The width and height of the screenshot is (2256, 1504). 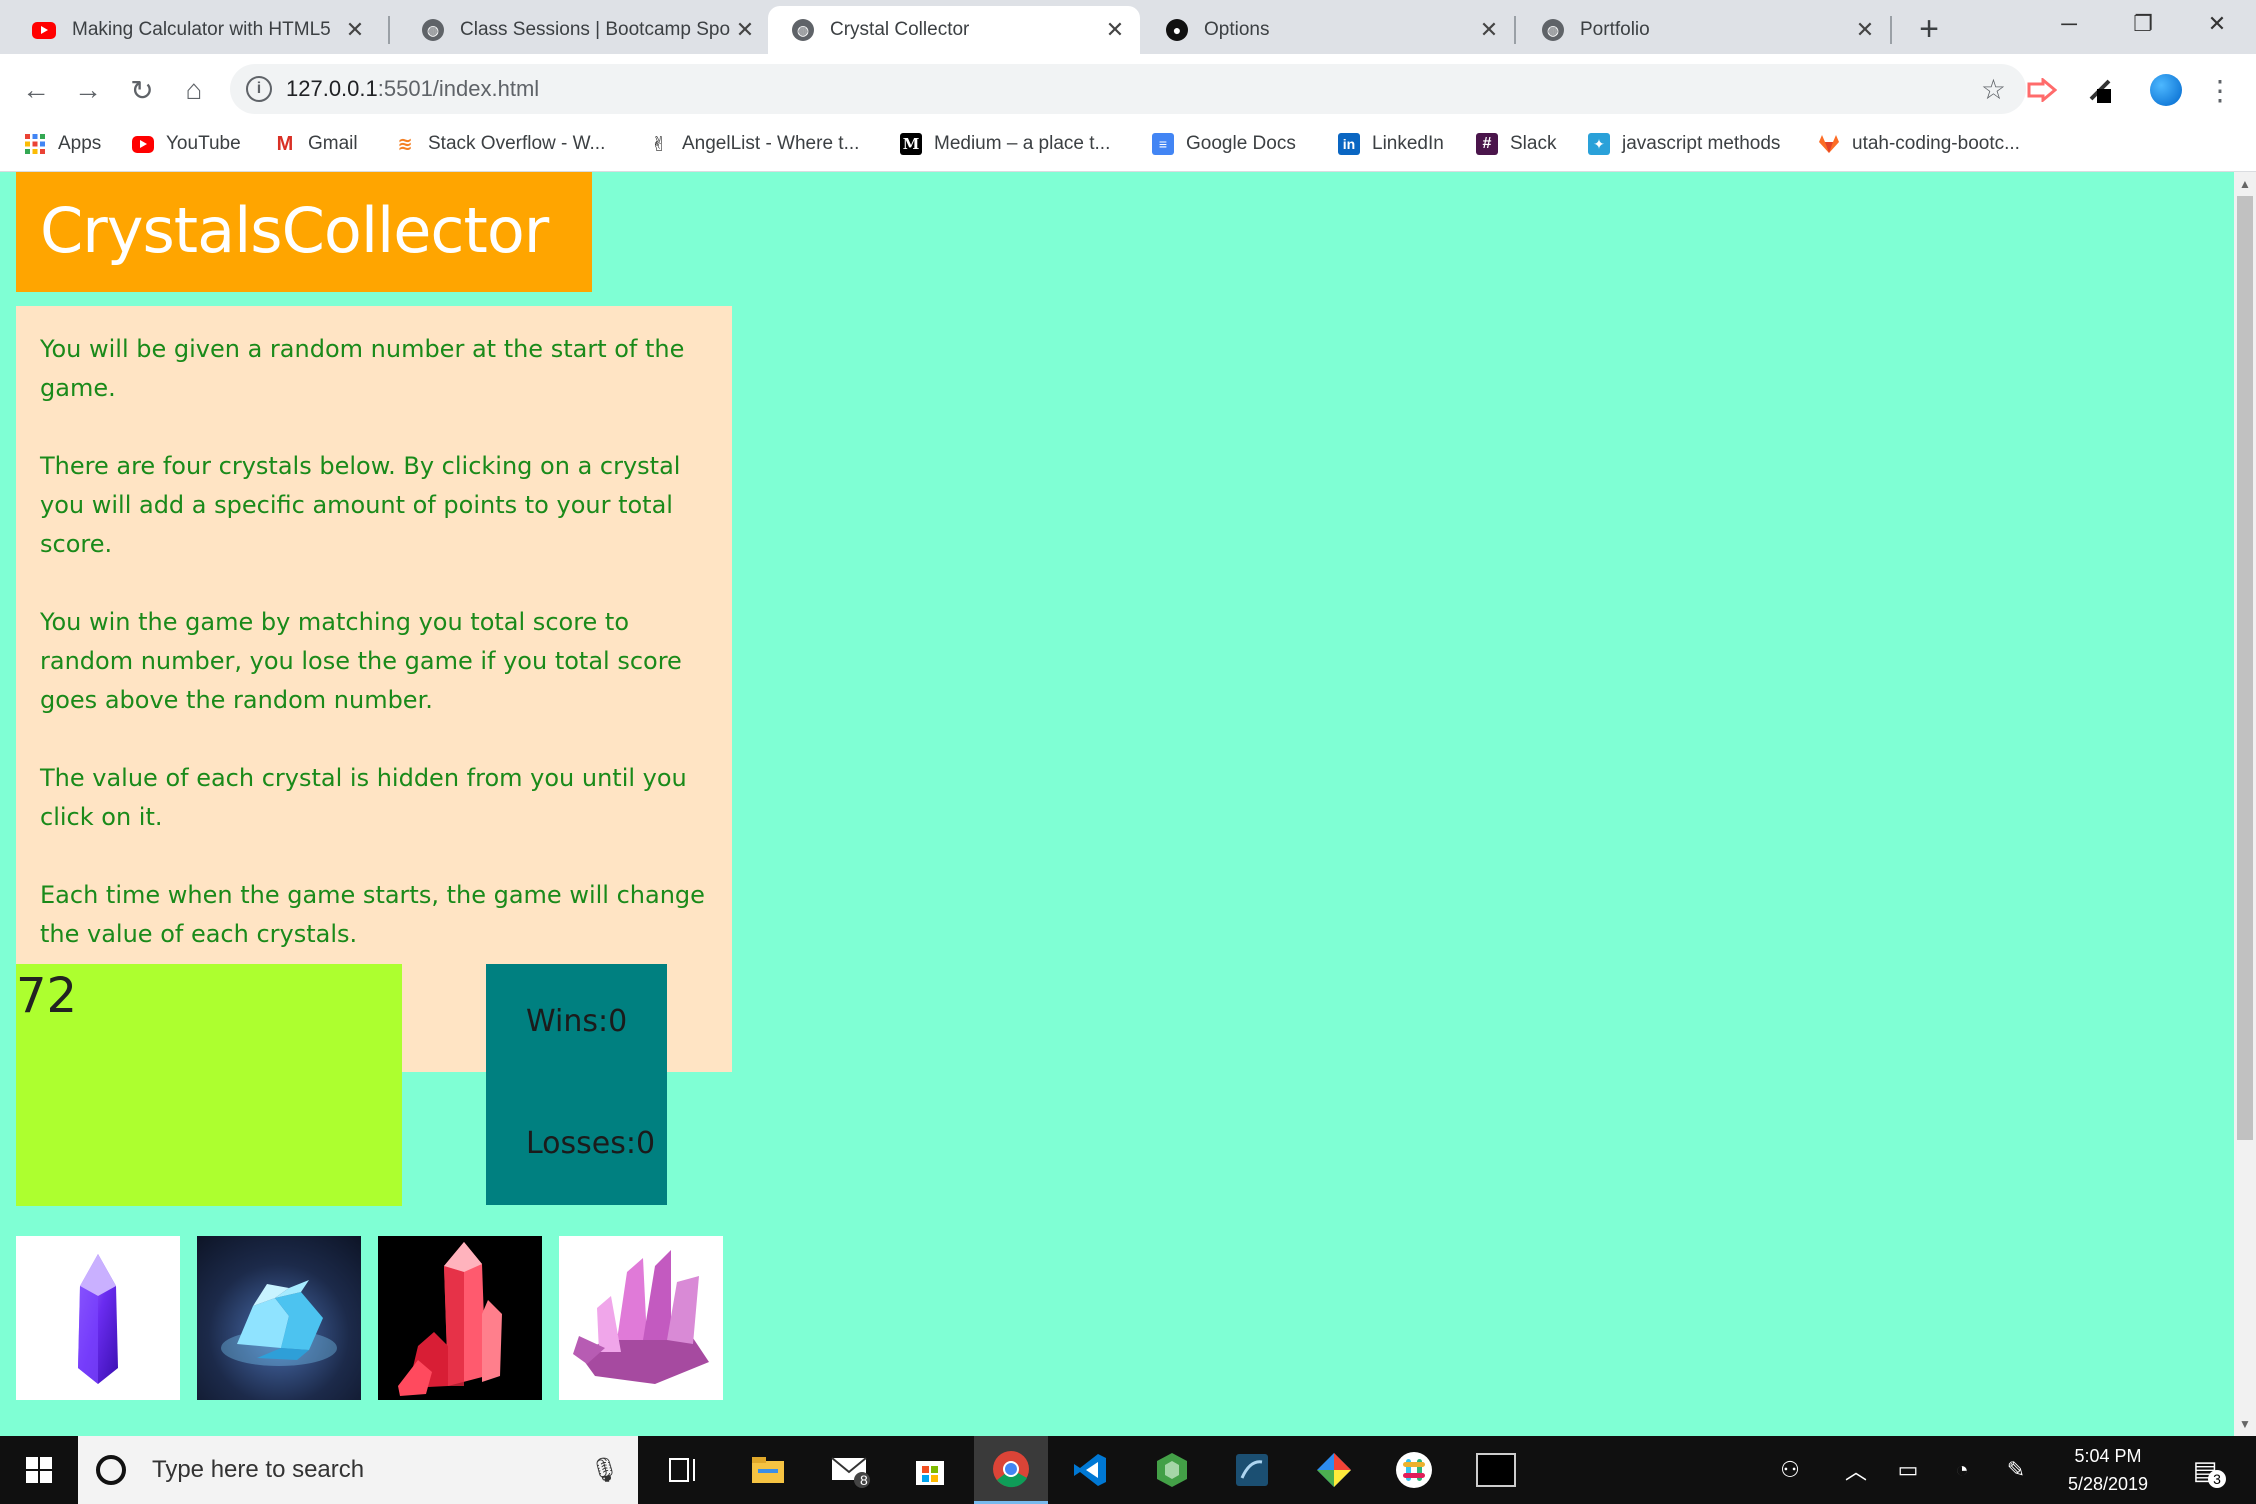 I want to click on tab-title: Portfolio, so click(x=1615, y=29).